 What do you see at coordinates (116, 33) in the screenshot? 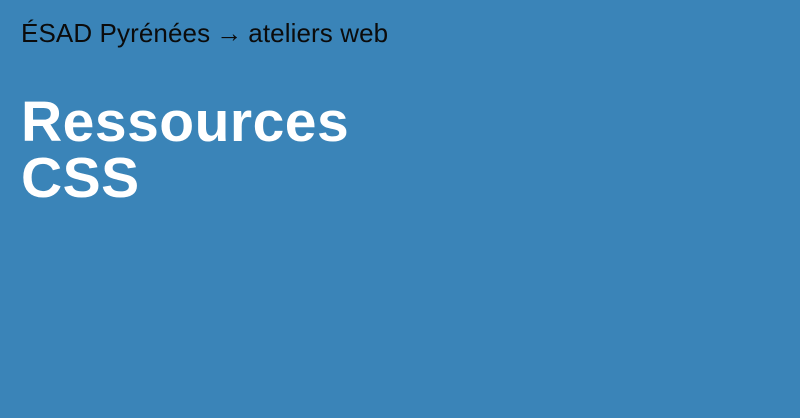
I see `breadcrumb-school: ÉSAD Pyrénées` at bounding box center [116, 33].